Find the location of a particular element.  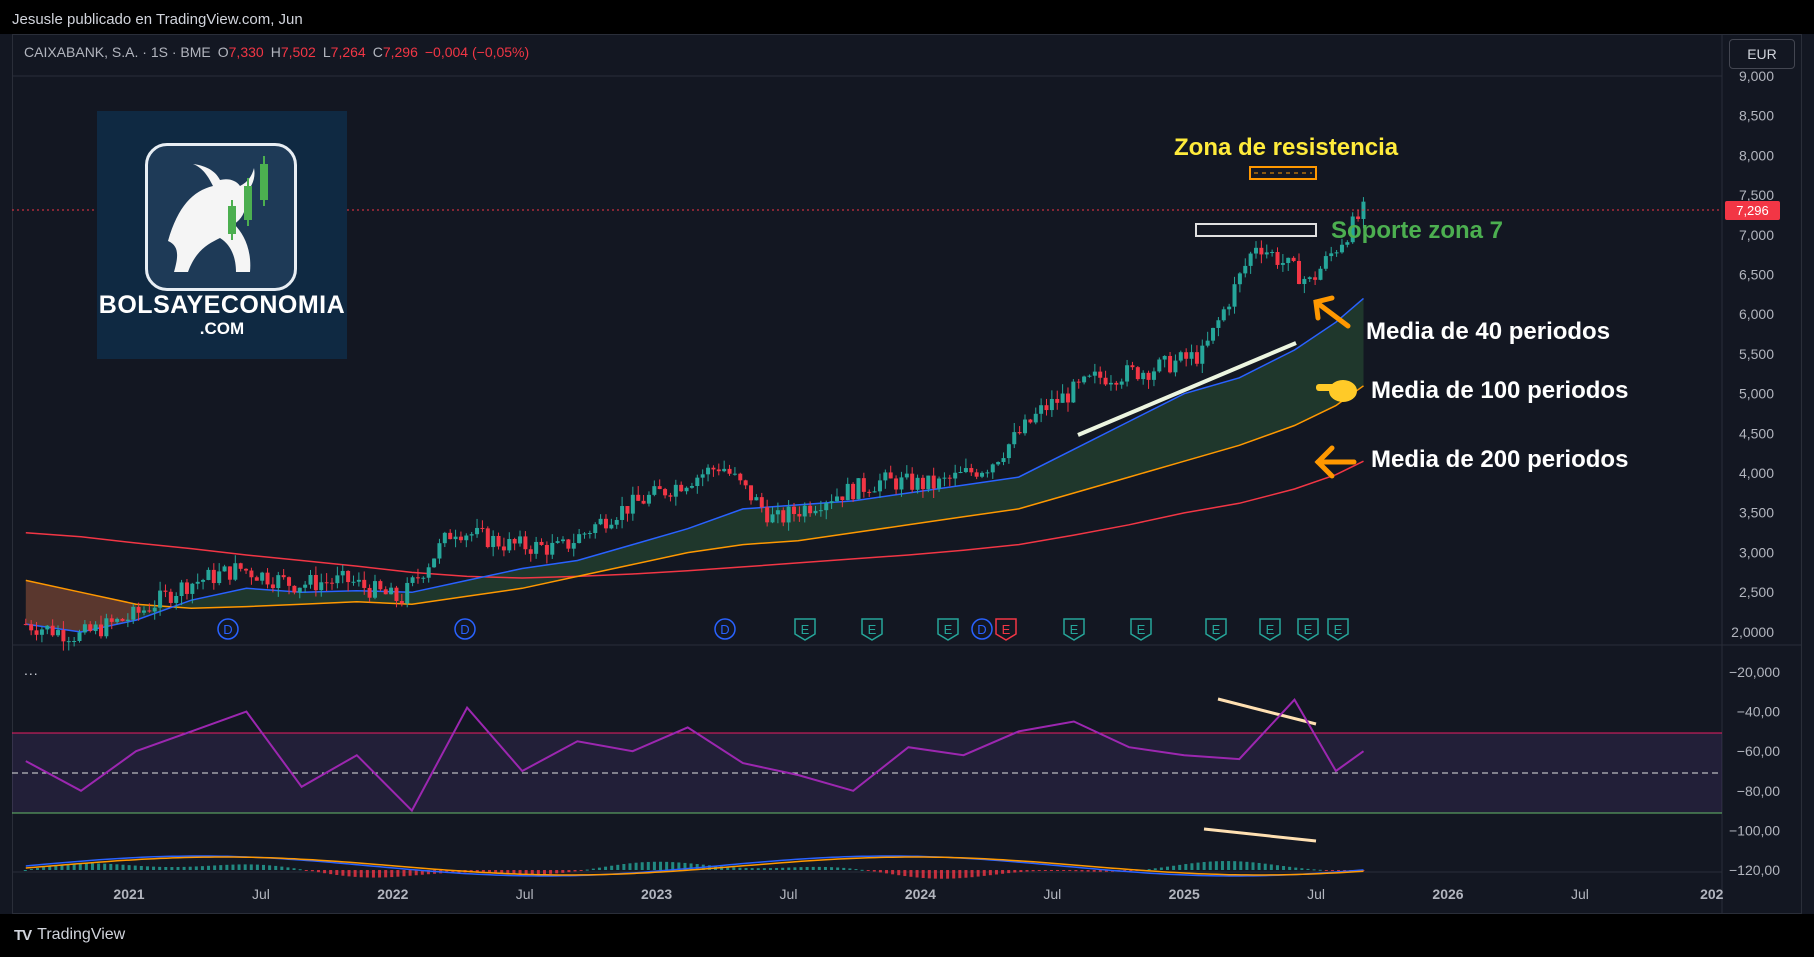

price-tick-label: 9,000 is located at coordinates (1756, 76).